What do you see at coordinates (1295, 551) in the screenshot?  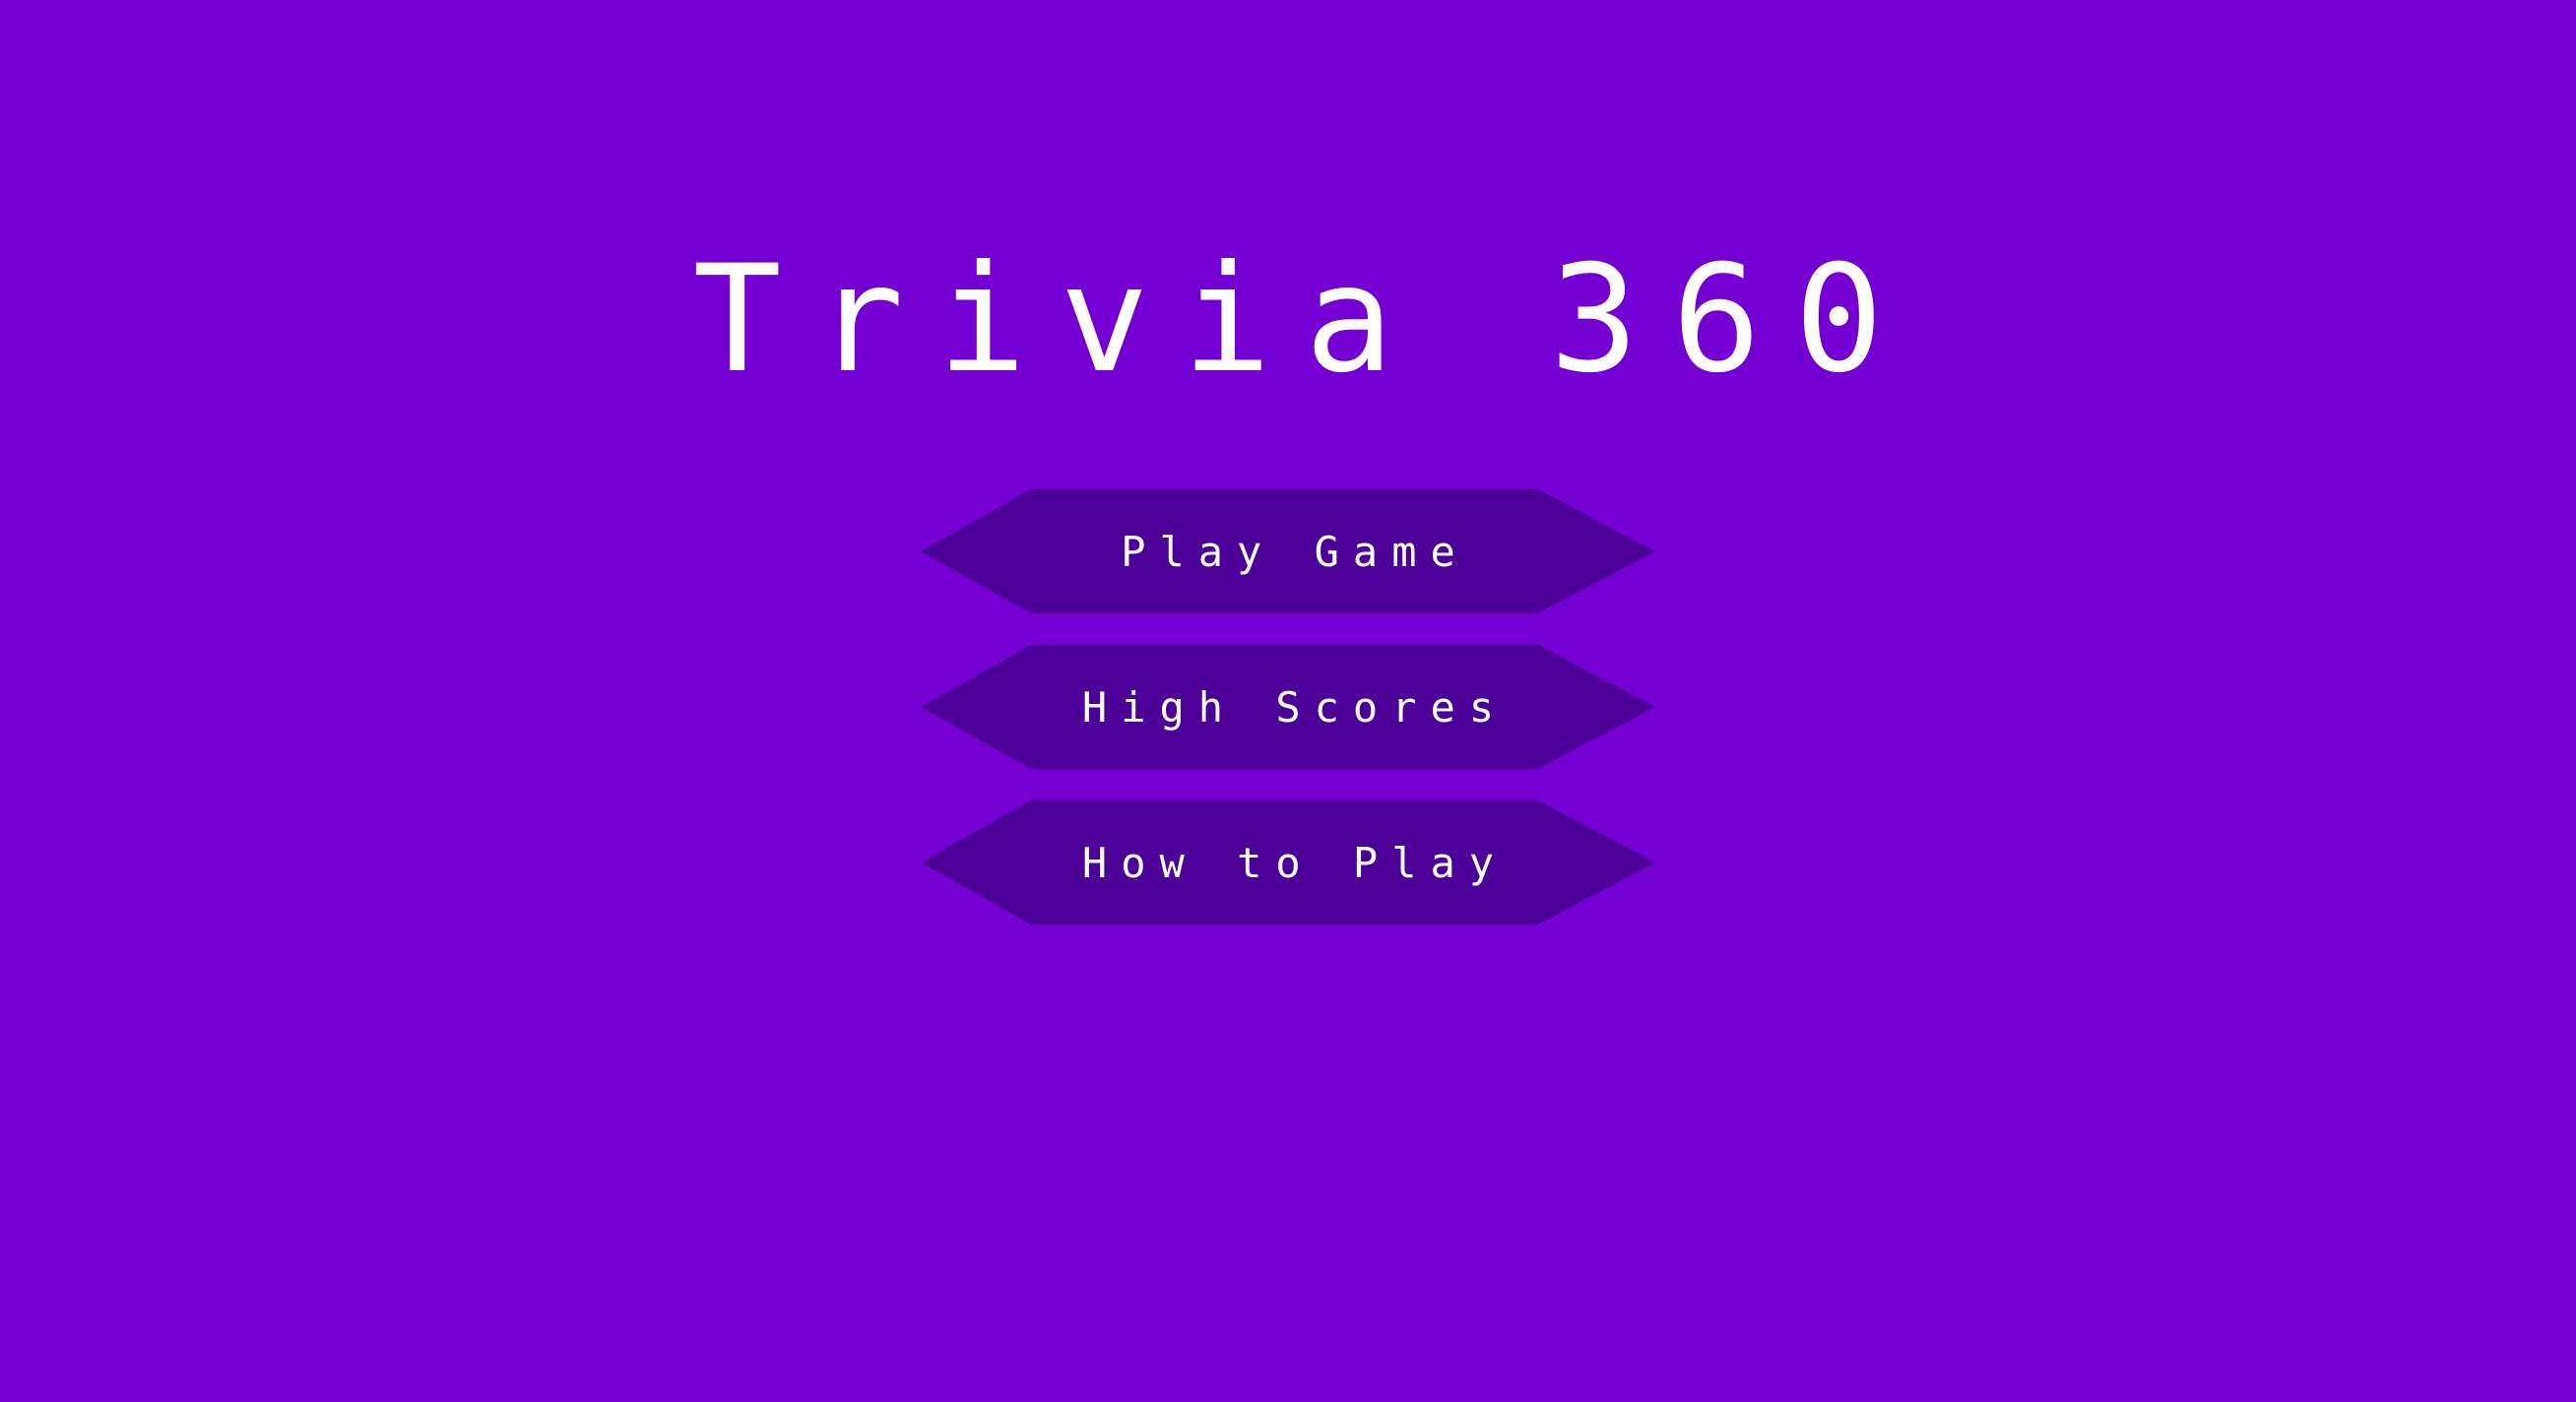 I see `play-game-label: Play Game` at bounding box center [1295, 551].